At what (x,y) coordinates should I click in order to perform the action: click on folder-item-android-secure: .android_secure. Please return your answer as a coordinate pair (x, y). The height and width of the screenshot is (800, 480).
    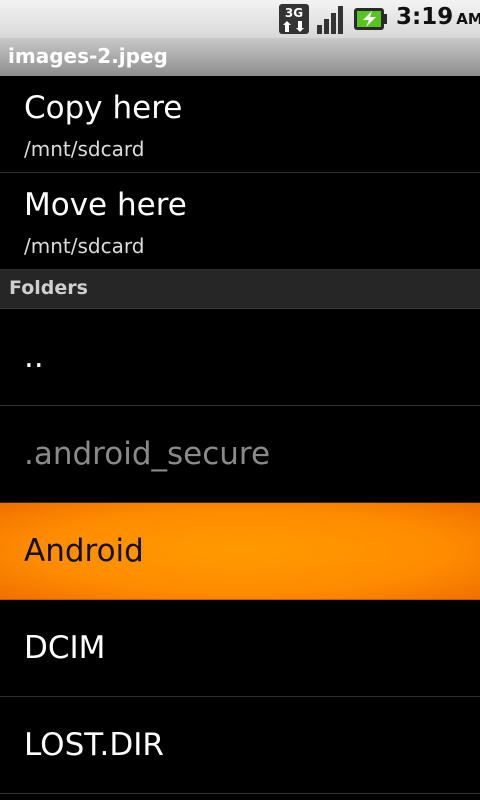
    Looking at the image, I should click on (240, 454).